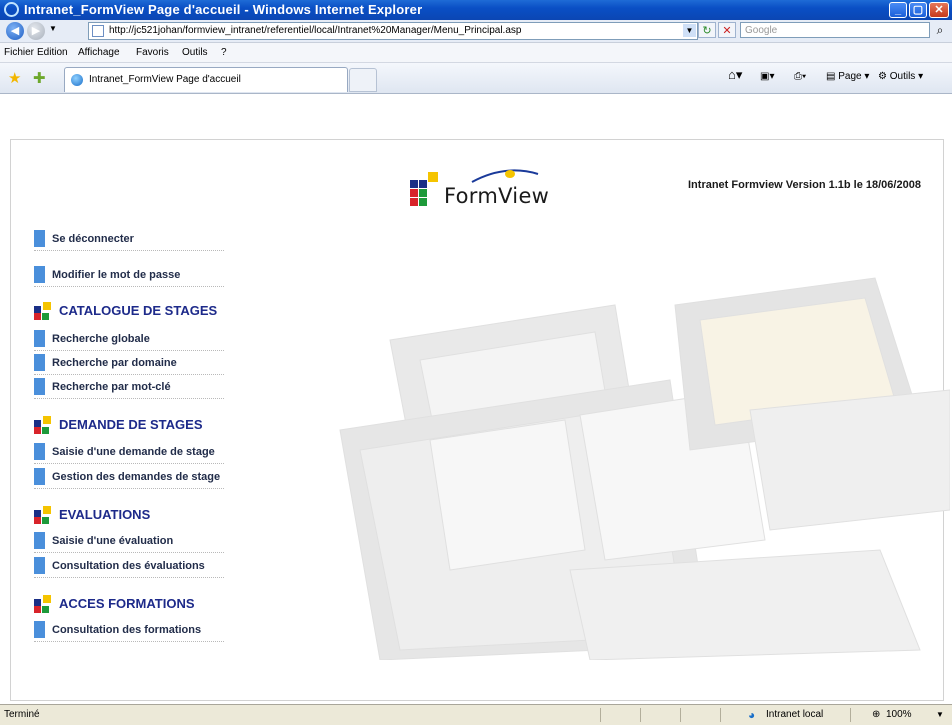 The image size is (952, 725). Describe the element at coordinates (152, 52) in the screenshot. I see `menu-favoris: Favoris` at that location.